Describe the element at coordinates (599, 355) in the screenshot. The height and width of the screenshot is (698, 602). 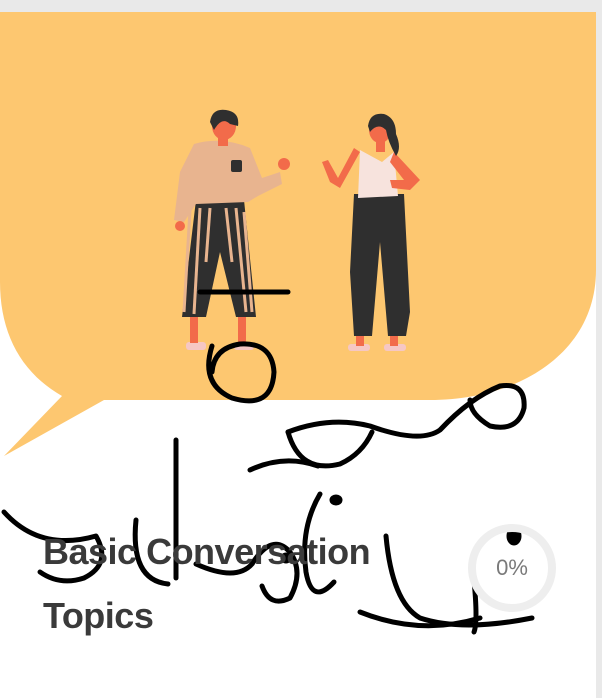
I see `scroll-gutter` at that location.